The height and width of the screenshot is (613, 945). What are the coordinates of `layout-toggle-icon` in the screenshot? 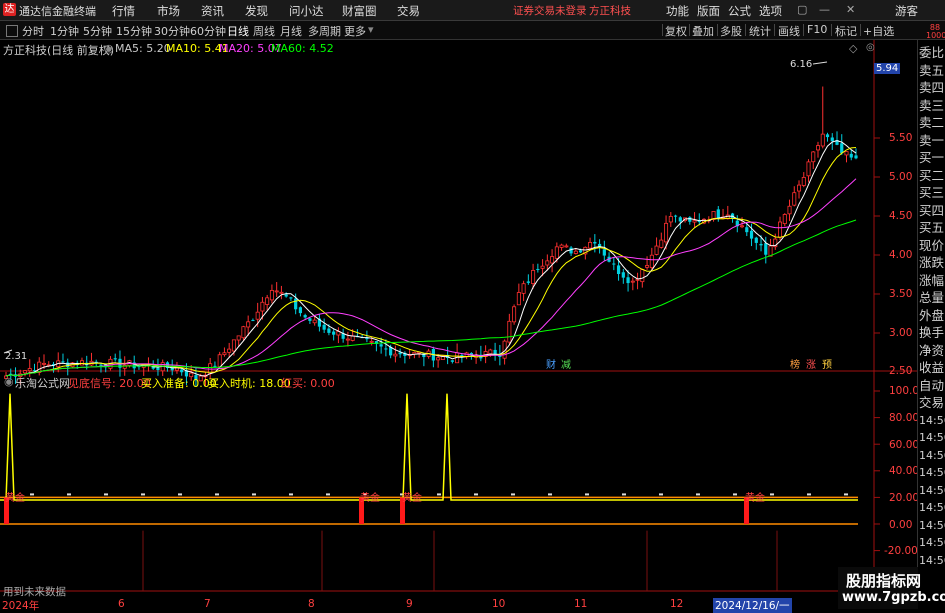 It's located at (12, 31).